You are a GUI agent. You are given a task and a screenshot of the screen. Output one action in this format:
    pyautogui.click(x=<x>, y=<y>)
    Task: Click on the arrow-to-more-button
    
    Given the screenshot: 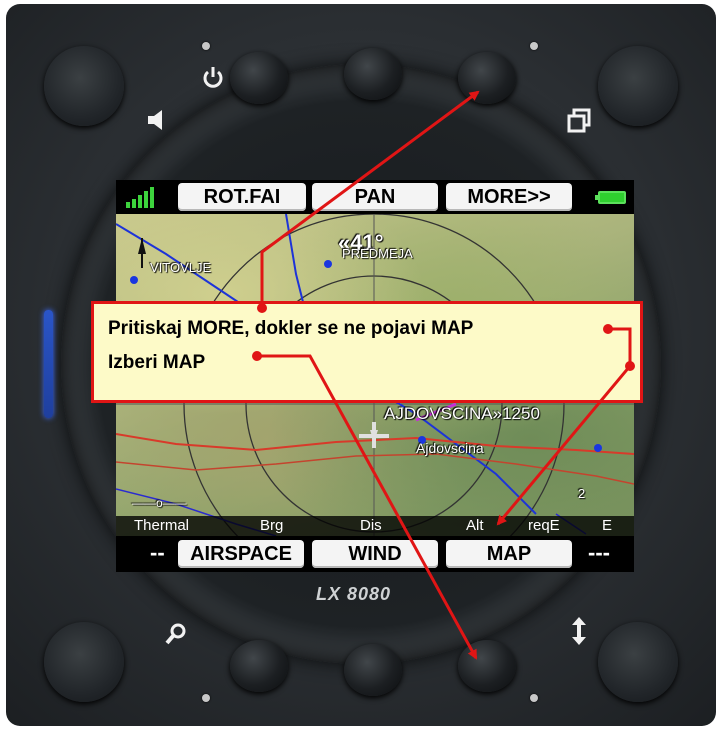 What is the action you would take?
    pyautogui.click(x=370, y=199)
    